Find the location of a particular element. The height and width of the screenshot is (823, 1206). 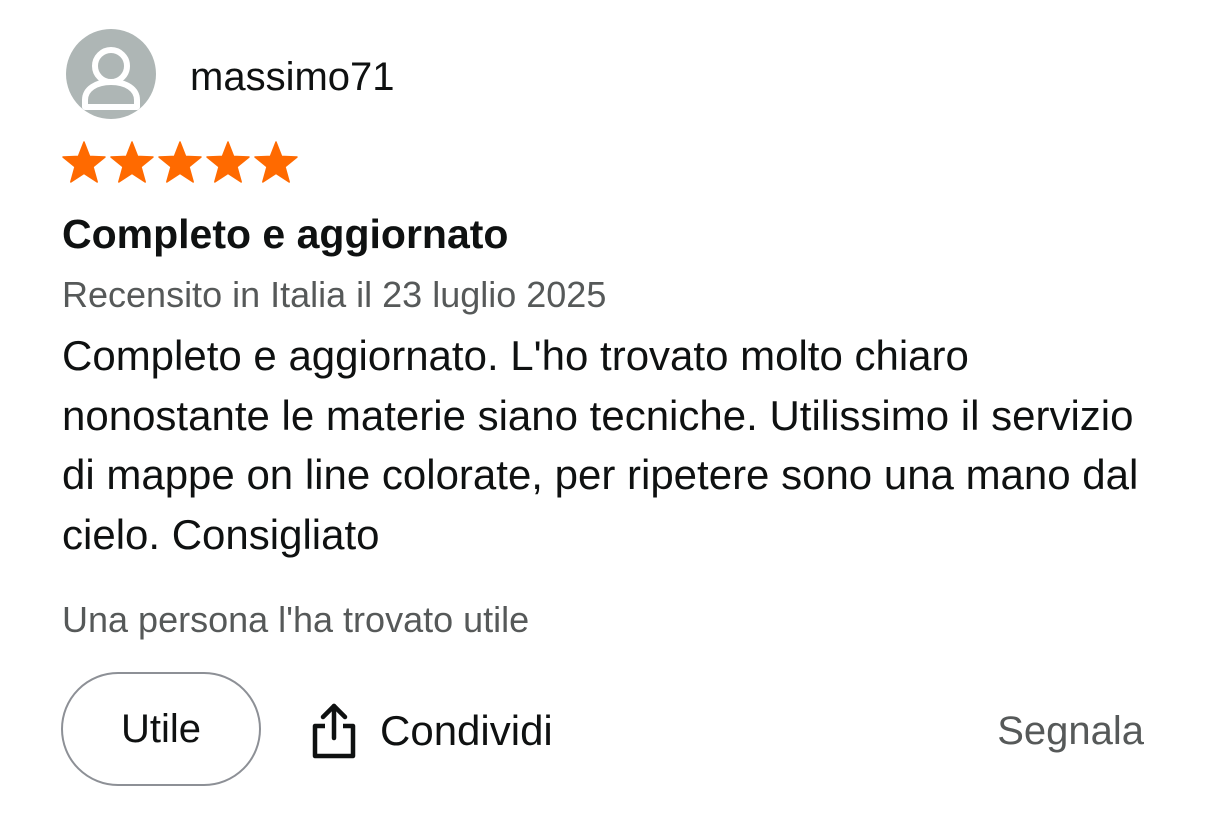

star-rating is located at coordinates (180, 162).